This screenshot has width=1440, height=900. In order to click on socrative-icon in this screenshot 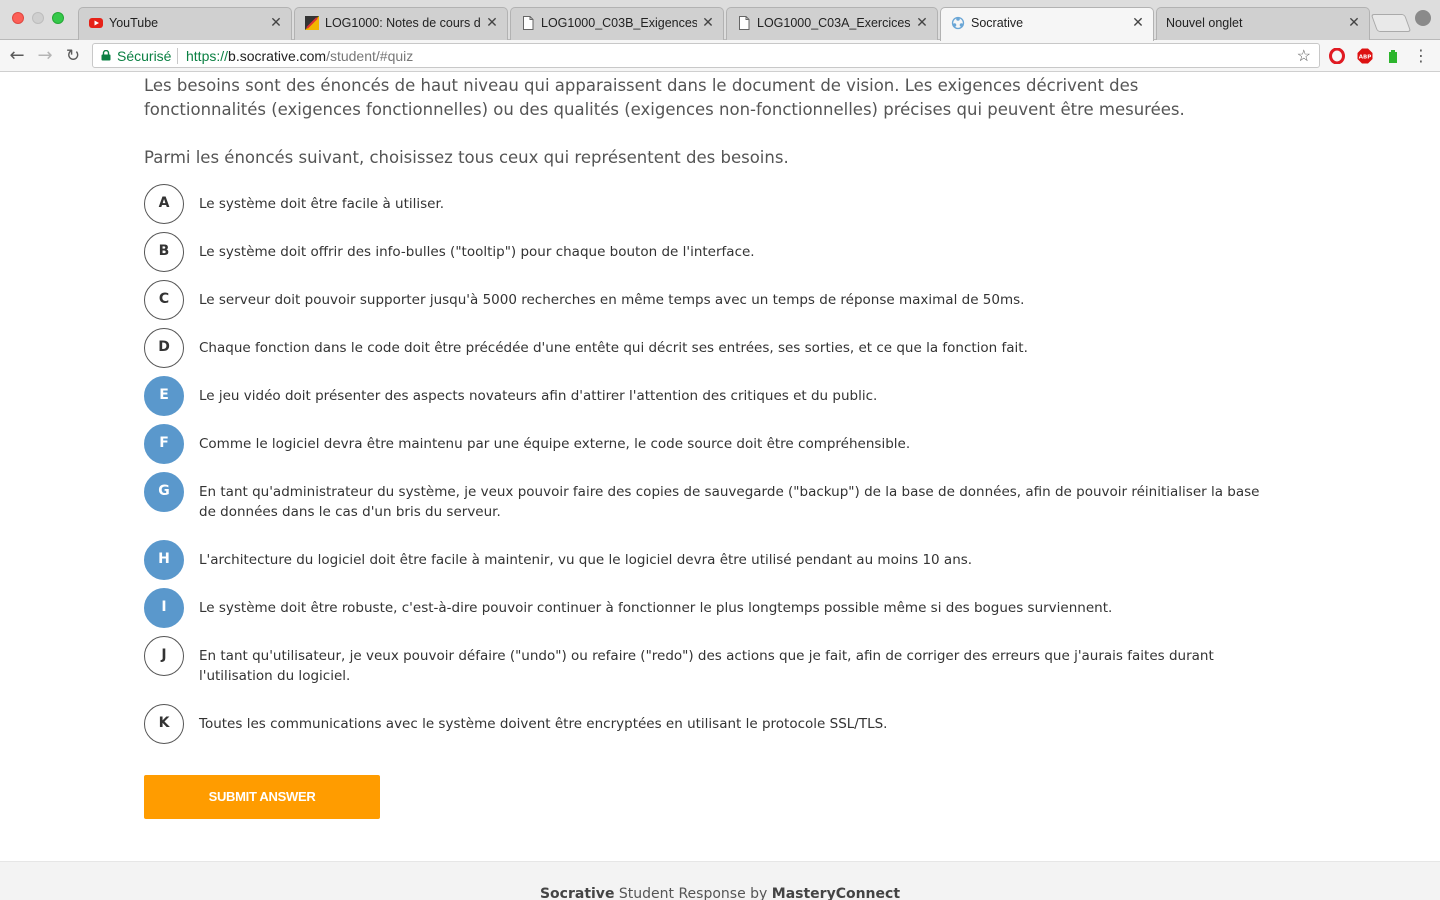, I will do `click(958, 23)`.